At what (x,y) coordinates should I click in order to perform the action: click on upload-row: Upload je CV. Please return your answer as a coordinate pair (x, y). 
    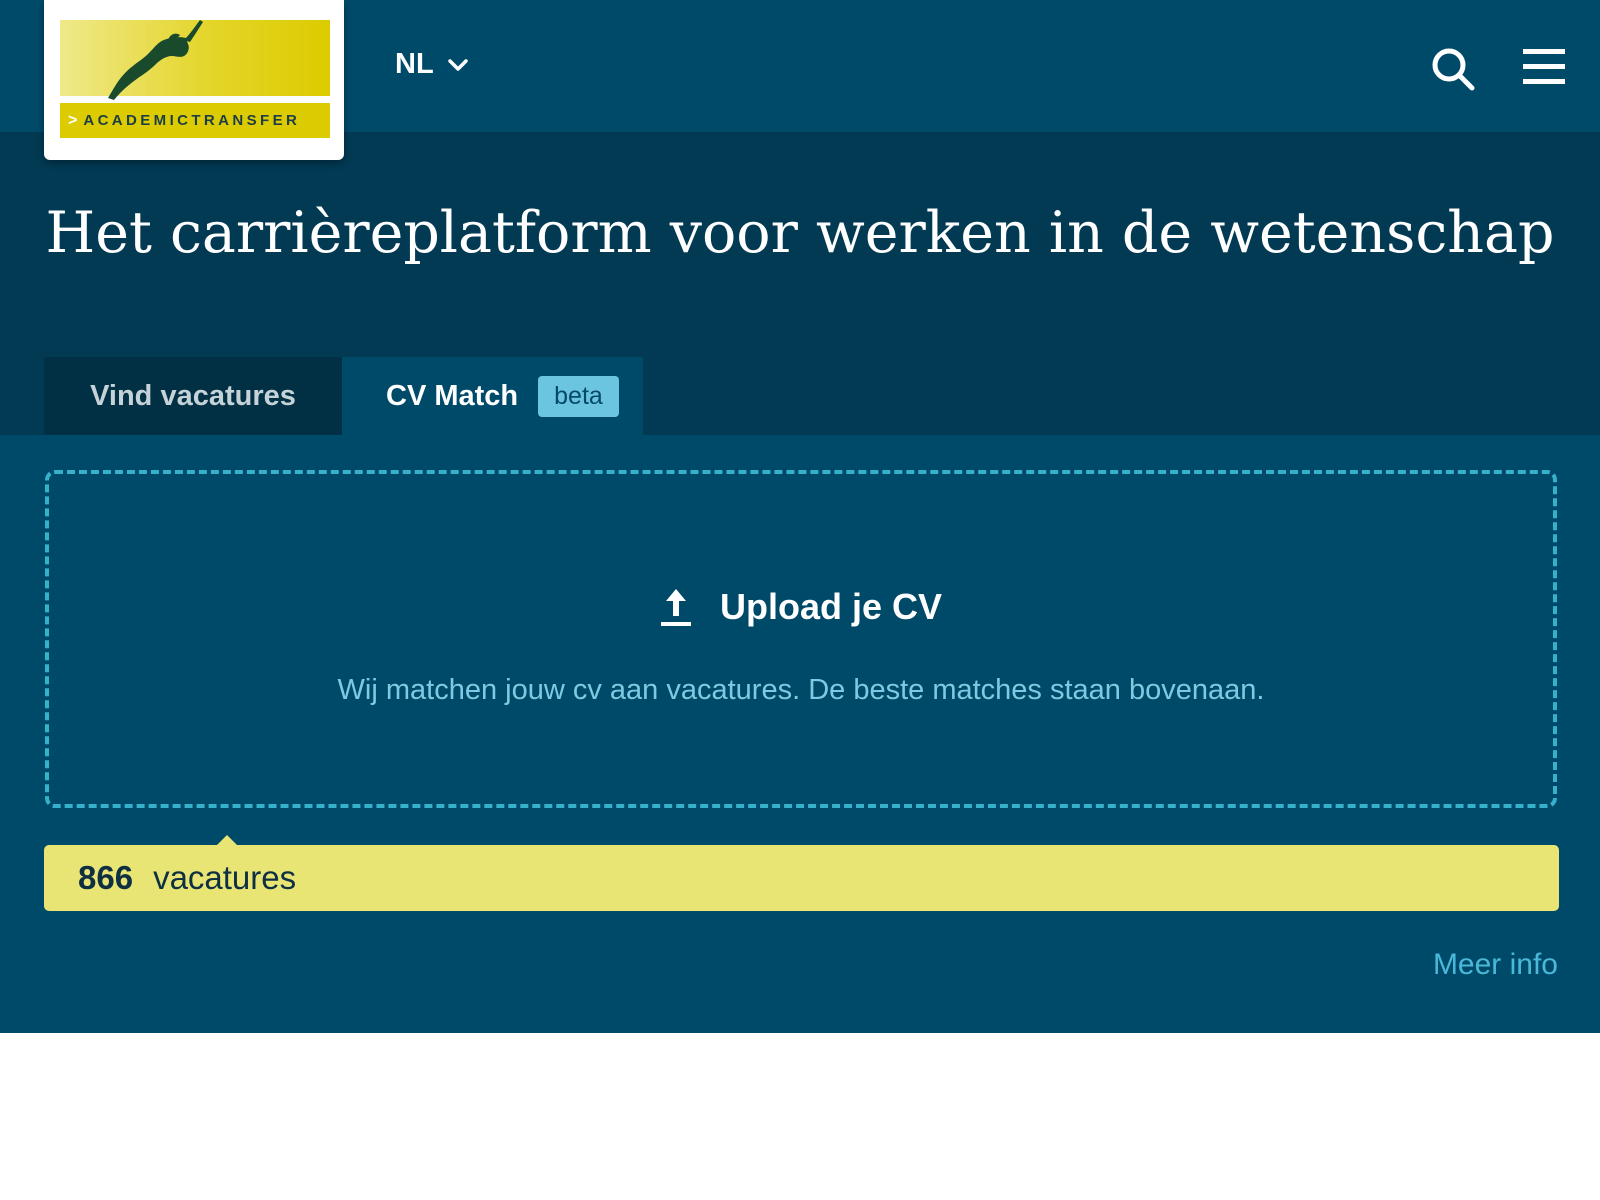
    Looking at the image, I should click on (801, 607).